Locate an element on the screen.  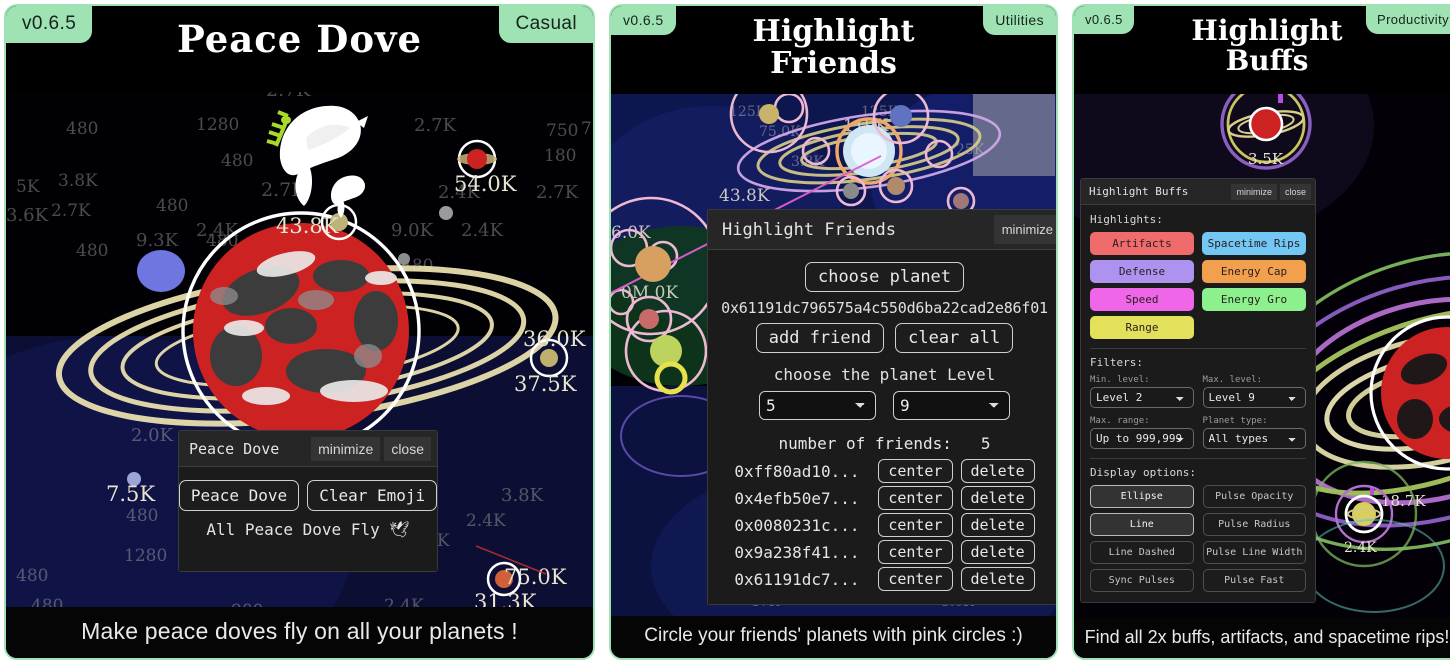
filter-label: Max. range: is located at coordinates (1120, 421).